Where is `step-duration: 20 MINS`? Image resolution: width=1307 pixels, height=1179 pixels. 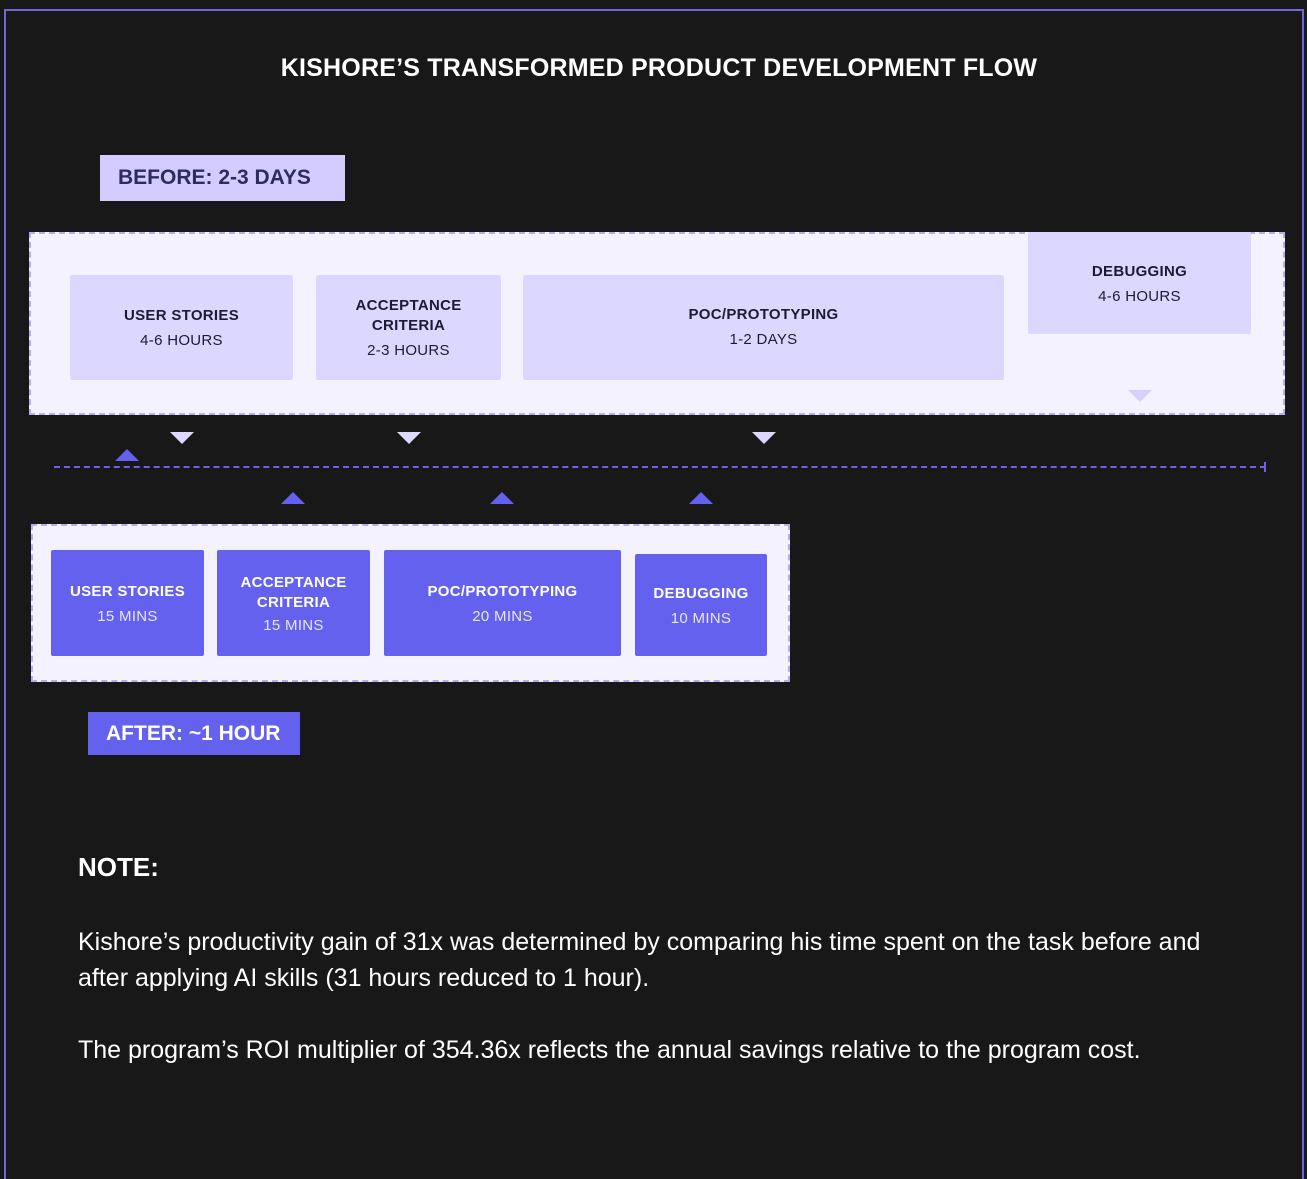 step-duration: 20 MINS is located at coordinates (502, 616).